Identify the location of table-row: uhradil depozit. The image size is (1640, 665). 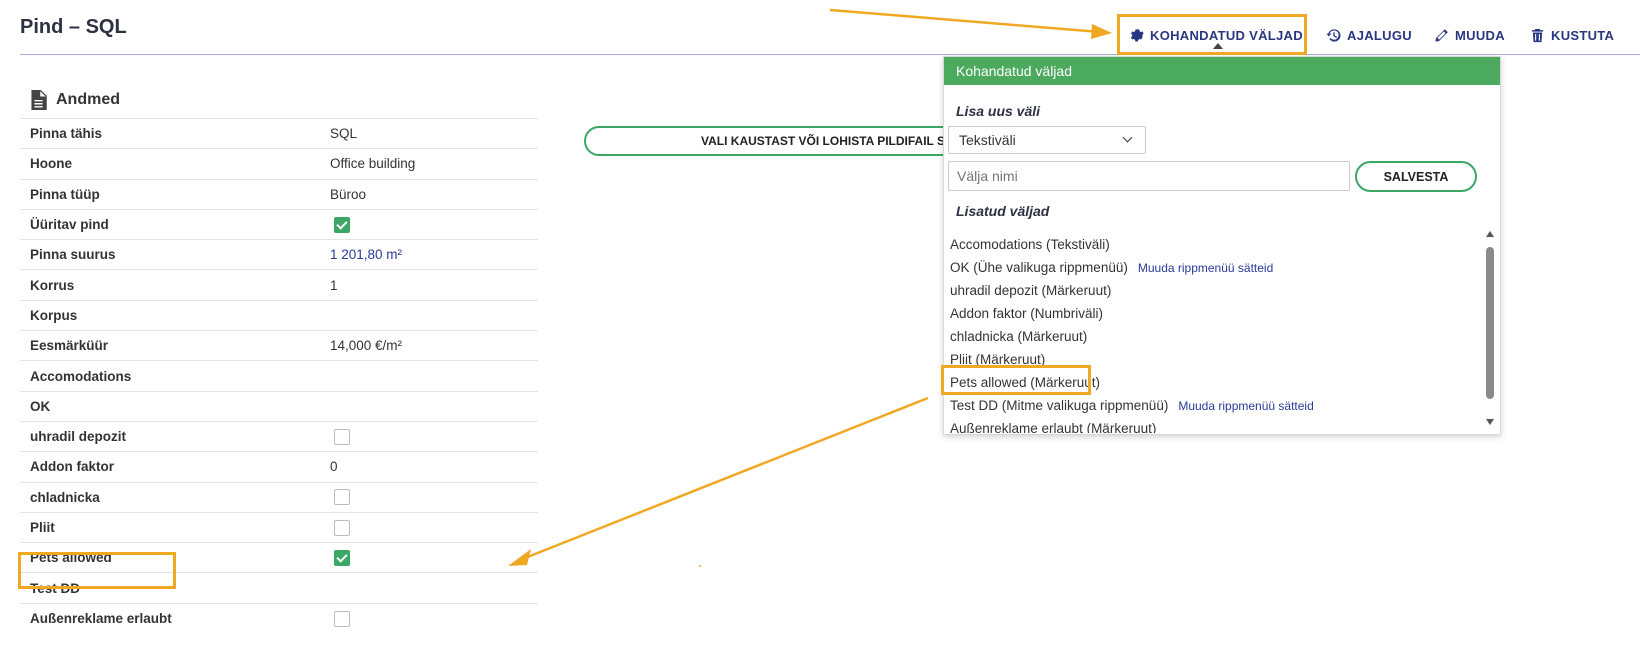
(279, 436).